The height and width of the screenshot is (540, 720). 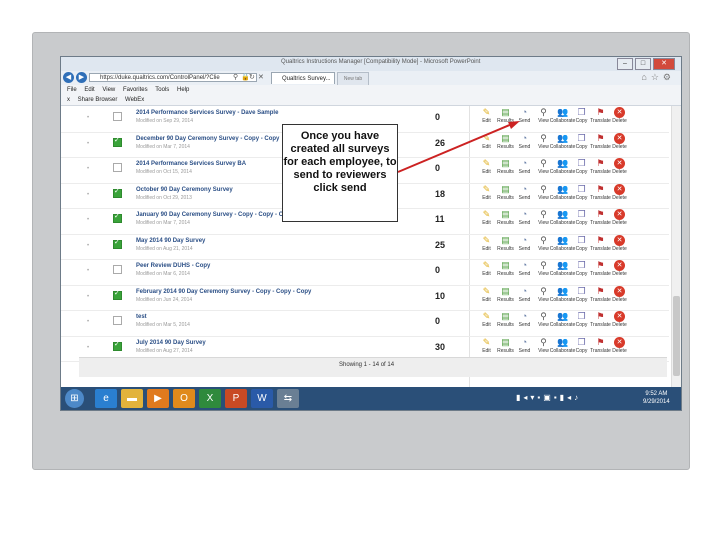 What do you see at coordinates (458, 147) in the screenshot?
I see `callout-arrow` at bounding box center [458, 147].